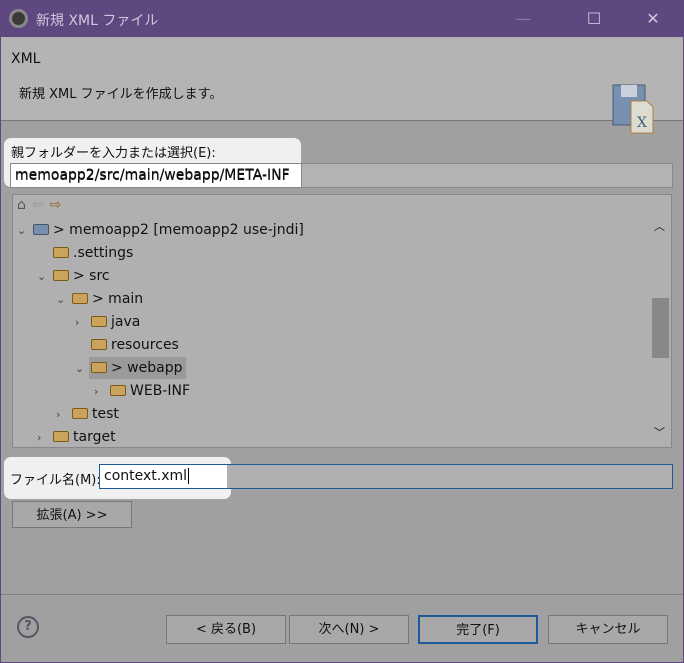 The width and height of the screenshot is (684, 663). What do you see at coordinates (349, 629) in the screenshot?
I see `next-button: 次へ(N) >` at bounding box center [349, 629].